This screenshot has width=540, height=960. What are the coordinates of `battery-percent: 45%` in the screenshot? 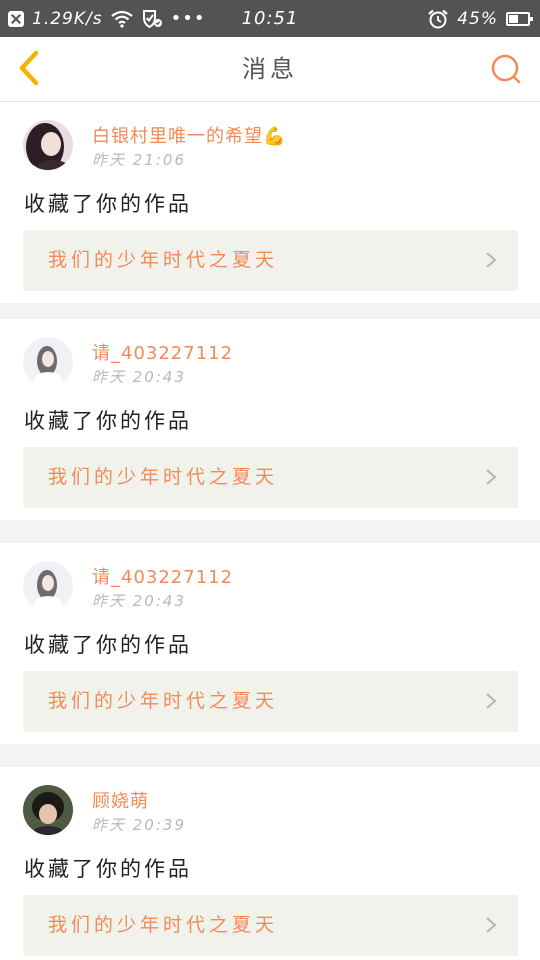 It's located at (477, 18).